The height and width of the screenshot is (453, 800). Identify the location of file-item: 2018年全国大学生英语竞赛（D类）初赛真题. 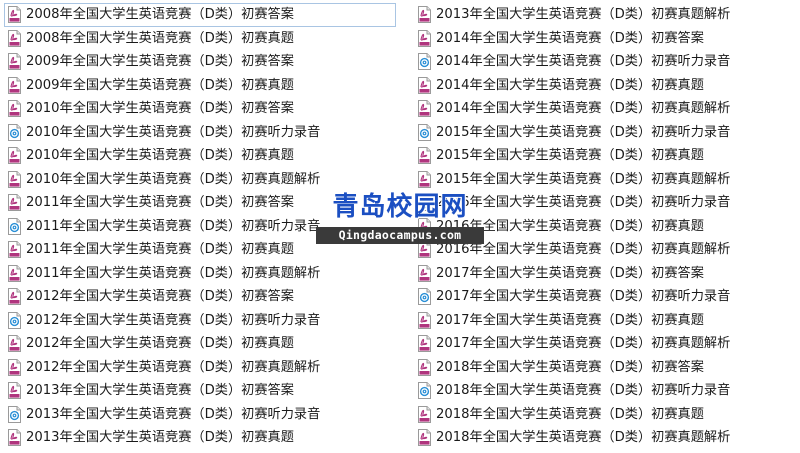
(607, 415).